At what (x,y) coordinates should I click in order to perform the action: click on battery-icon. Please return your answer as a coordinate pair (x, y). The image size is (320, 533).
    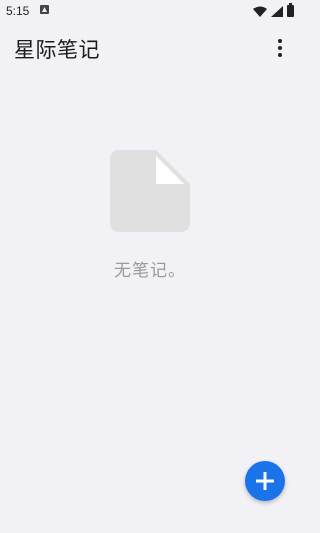
    Looking at the image, I should click on (290, 10).